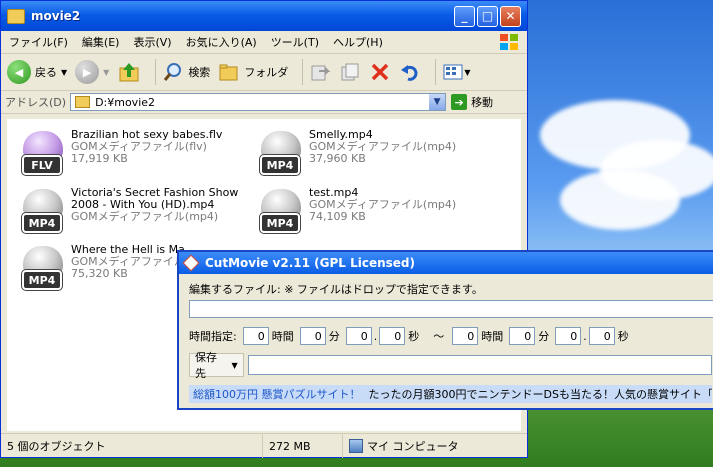  I want to click on ad-banner-link: 総額100万円 懸賞パズルサイト！, so click(277, 394).